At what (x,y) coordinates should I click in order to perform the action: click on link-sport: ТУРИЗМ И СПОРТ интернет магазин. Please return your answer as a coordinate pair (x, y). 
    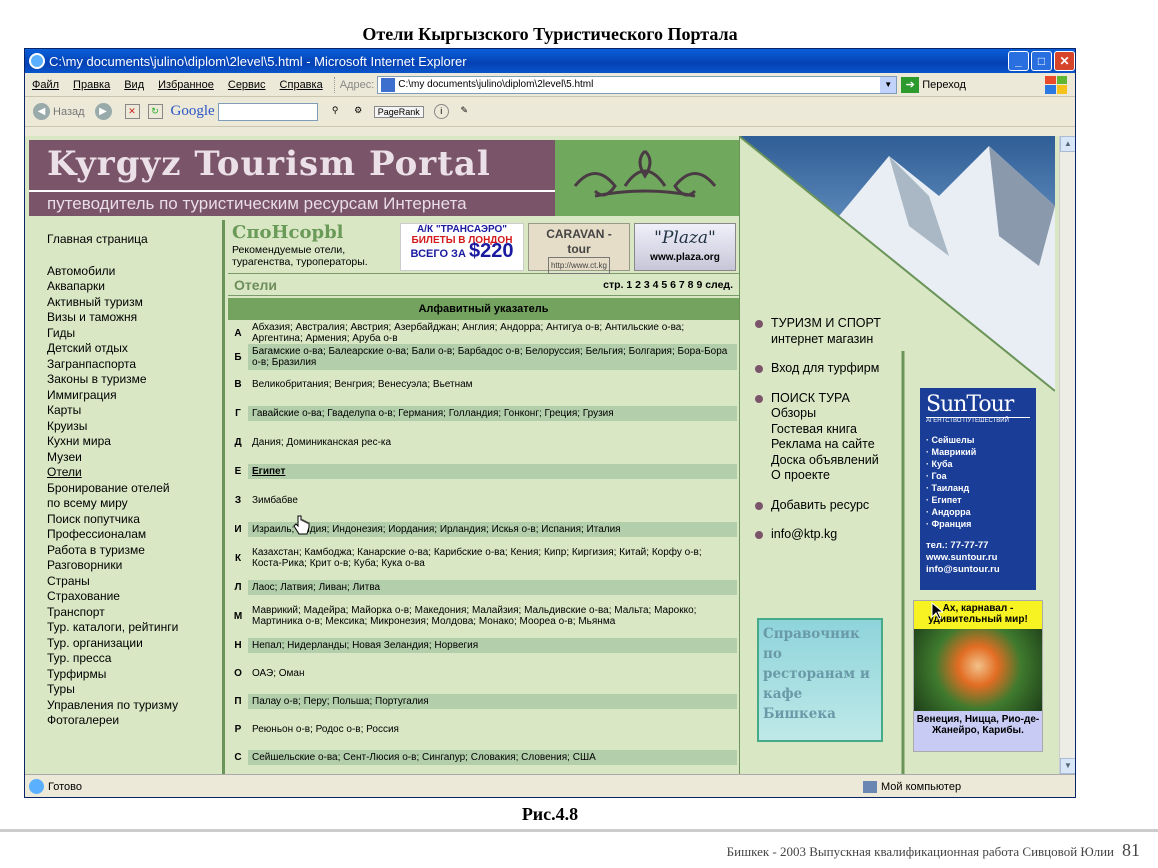
    Looking at the image, I should click on (818, 331).